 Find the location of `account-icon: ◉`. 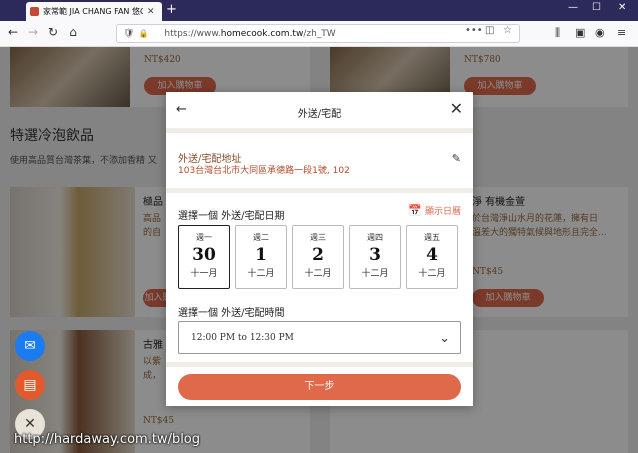

account-icon: ◉ is located at coordinates (600, 32).